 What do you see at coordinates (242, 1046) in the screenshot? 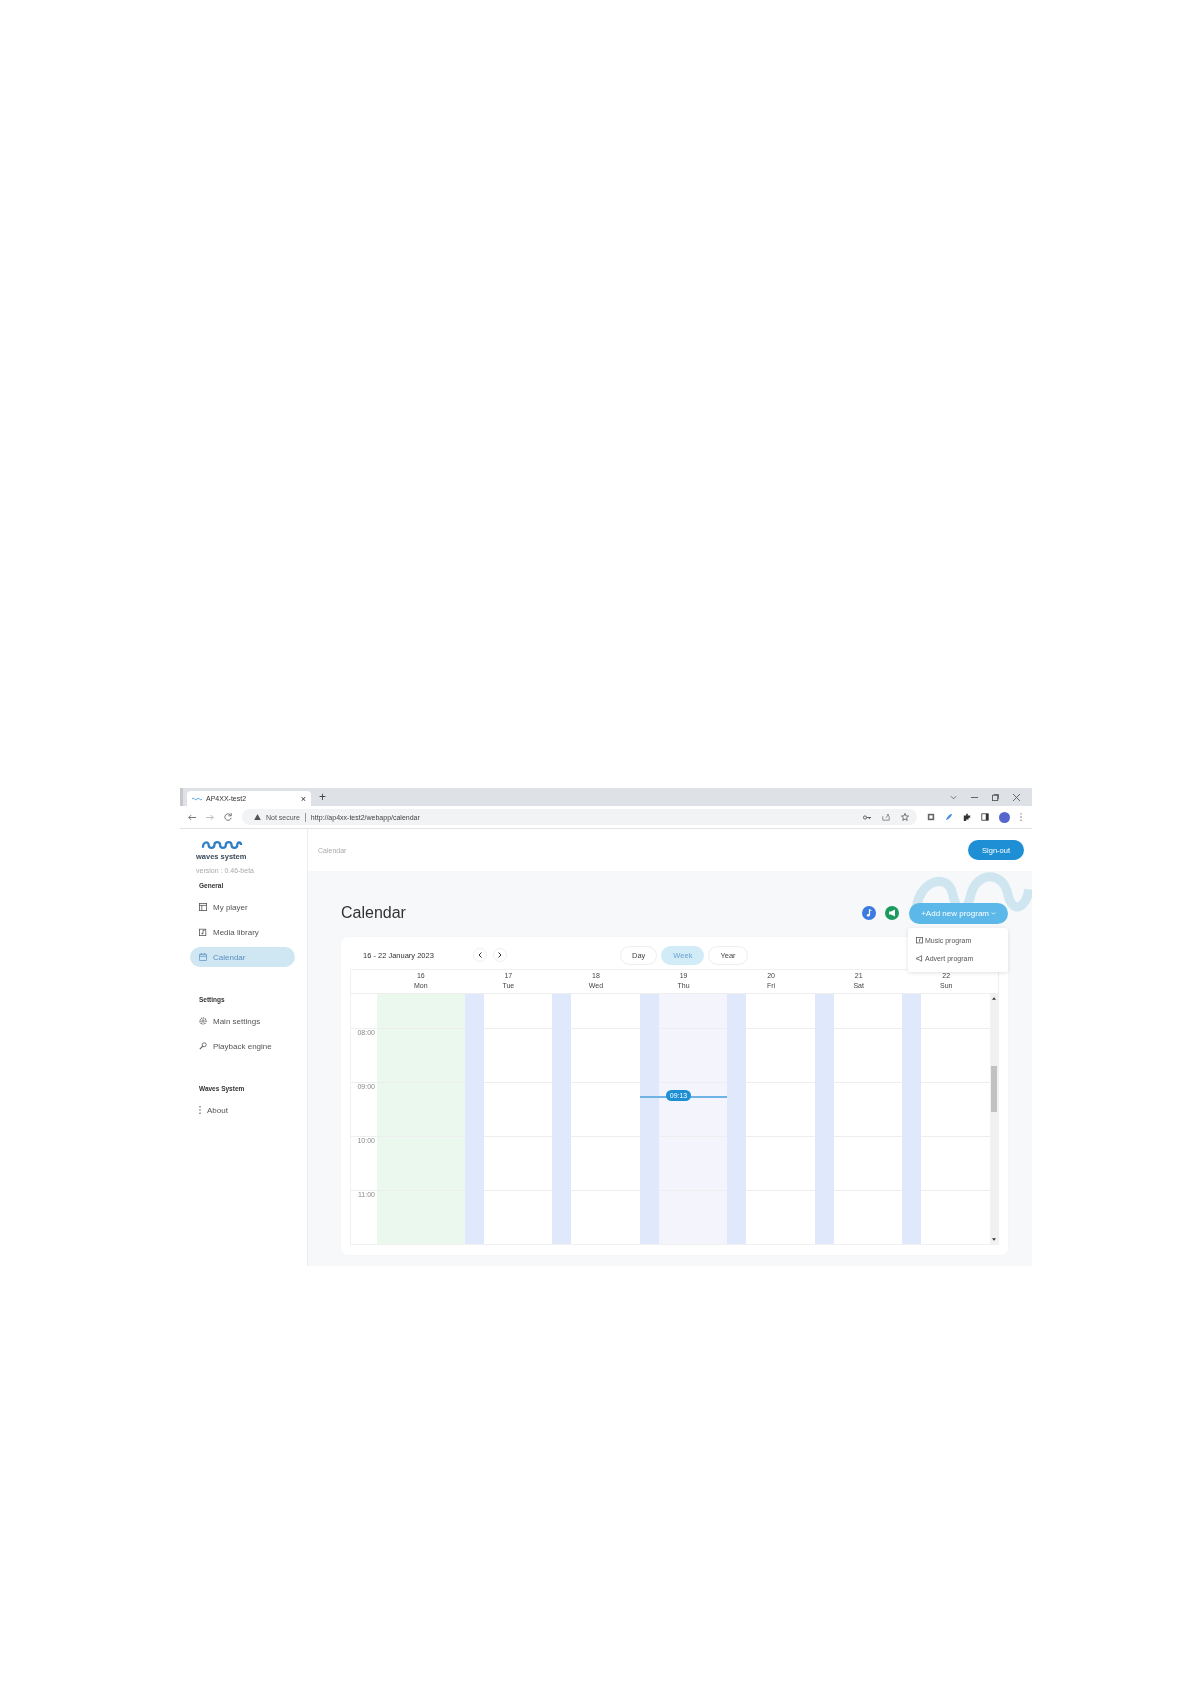
I see `nav-item: Playback engine` at bounding box center [242, 1046].